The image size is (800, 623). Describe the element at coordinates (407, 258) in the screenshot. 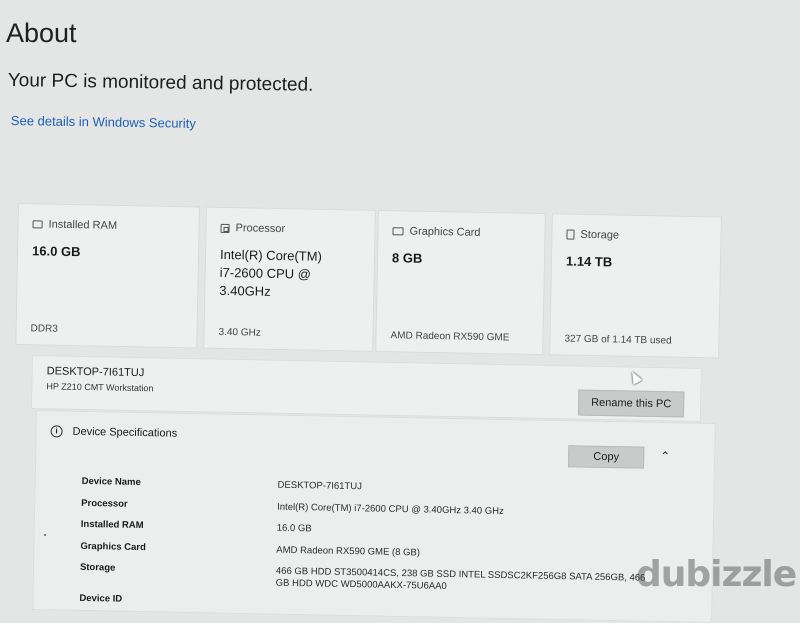

I see `graphics-value: 8 GB` at that location.